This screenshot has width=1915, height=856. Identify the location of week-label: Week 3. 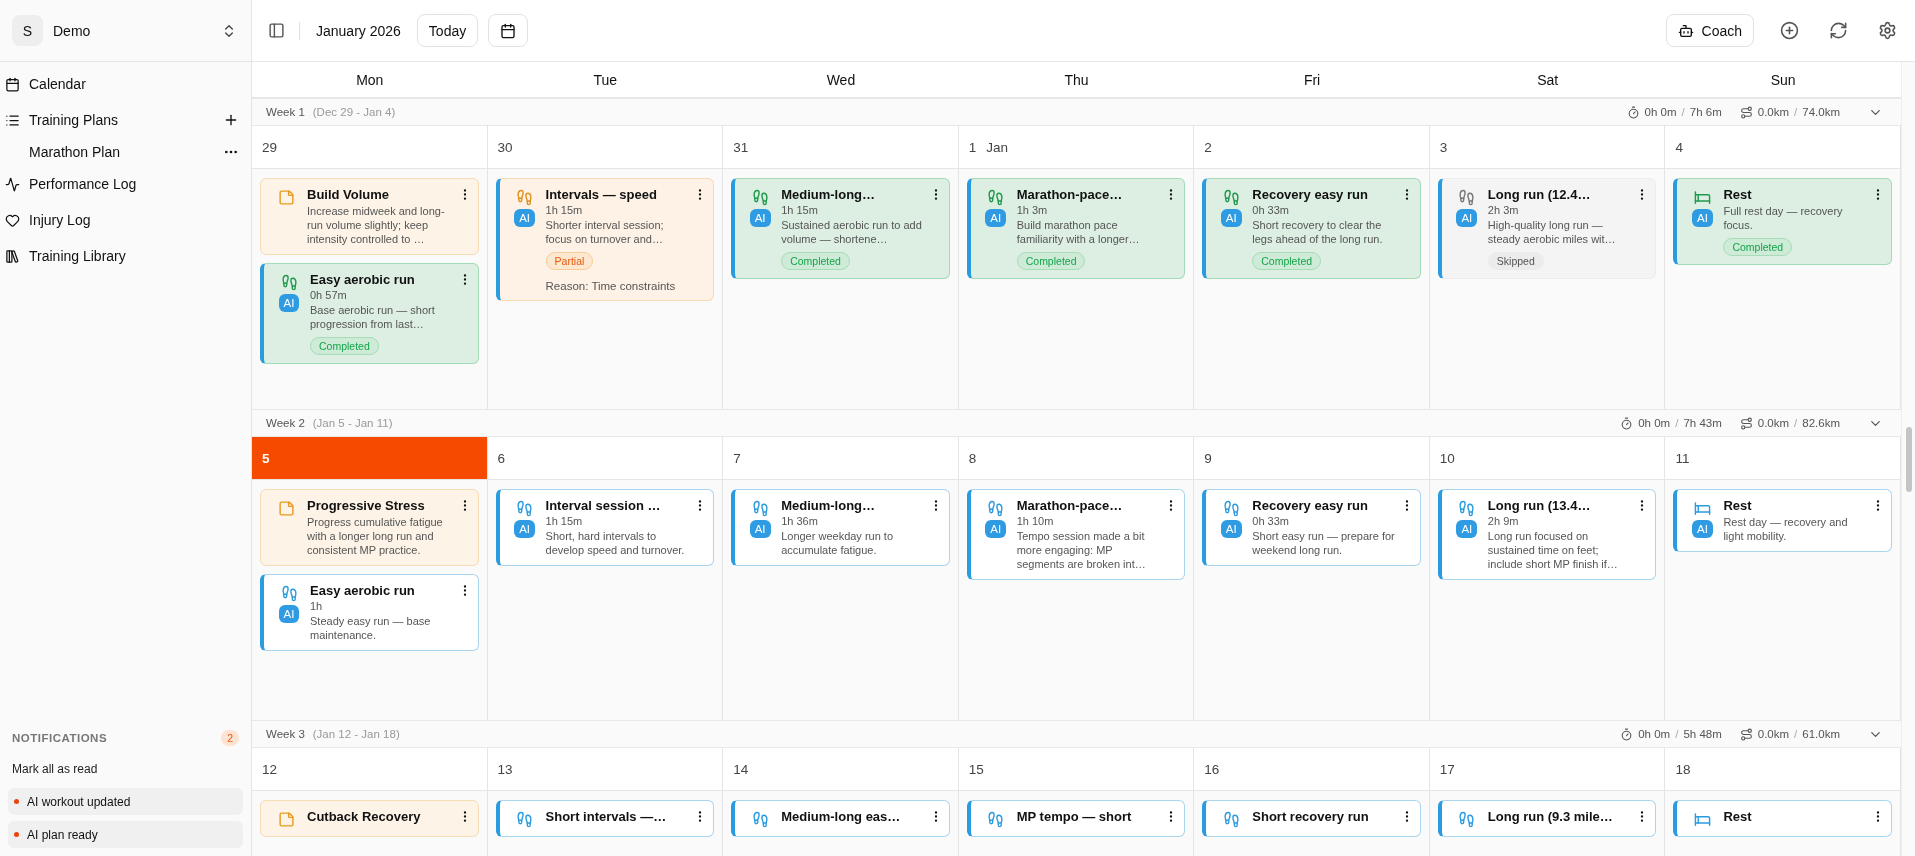
(285, 734).